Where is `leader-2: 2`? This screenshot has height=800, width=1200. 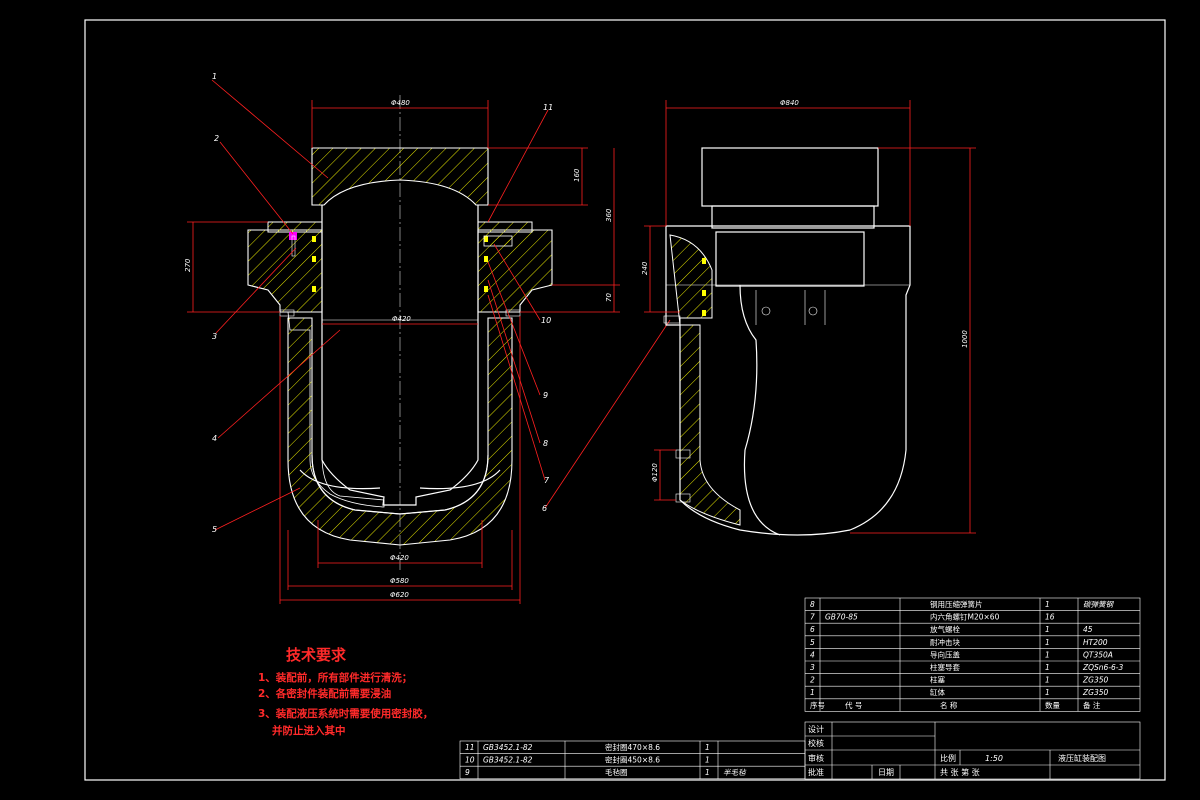 leader-2: 2 is located at coordinates (216, 138).